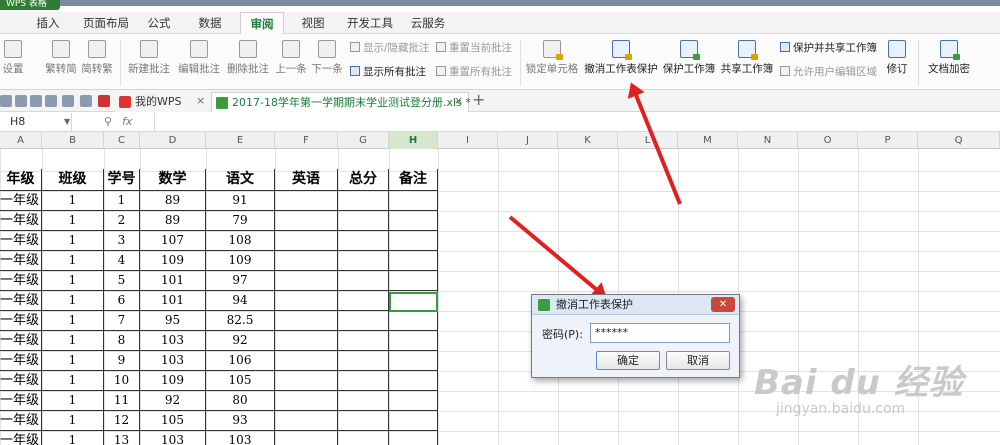  I want to click on table-cell: 12, so click(122, 421).